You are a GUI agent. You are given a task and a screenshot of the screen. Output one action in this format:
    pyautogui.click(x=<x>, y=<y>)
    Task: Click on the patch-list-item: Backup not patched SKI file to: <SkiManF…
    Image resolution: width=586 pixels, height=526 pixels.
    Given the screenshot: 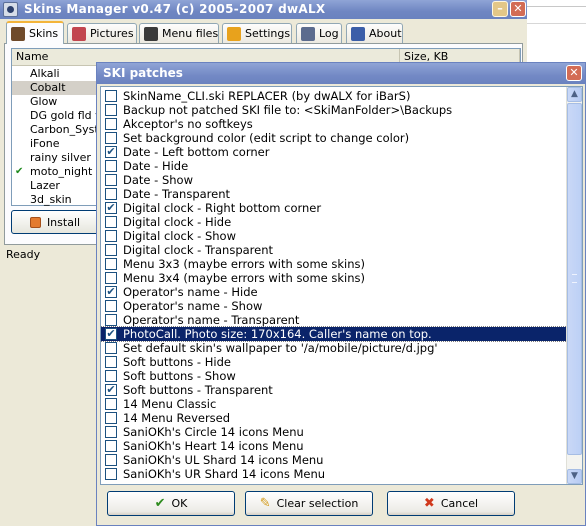 What is the action you would take?
    pyautogui.click(x=334, y=110)
    